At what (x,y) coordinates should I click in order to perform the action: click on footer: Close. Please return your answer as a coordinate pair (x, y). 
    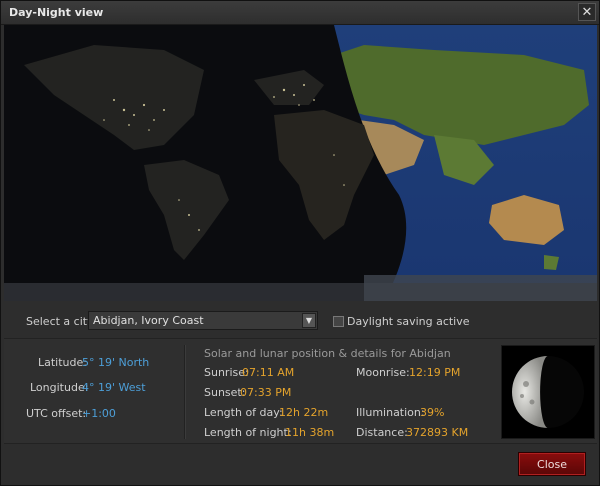
    Looking at the image, I should click on (300, 464).